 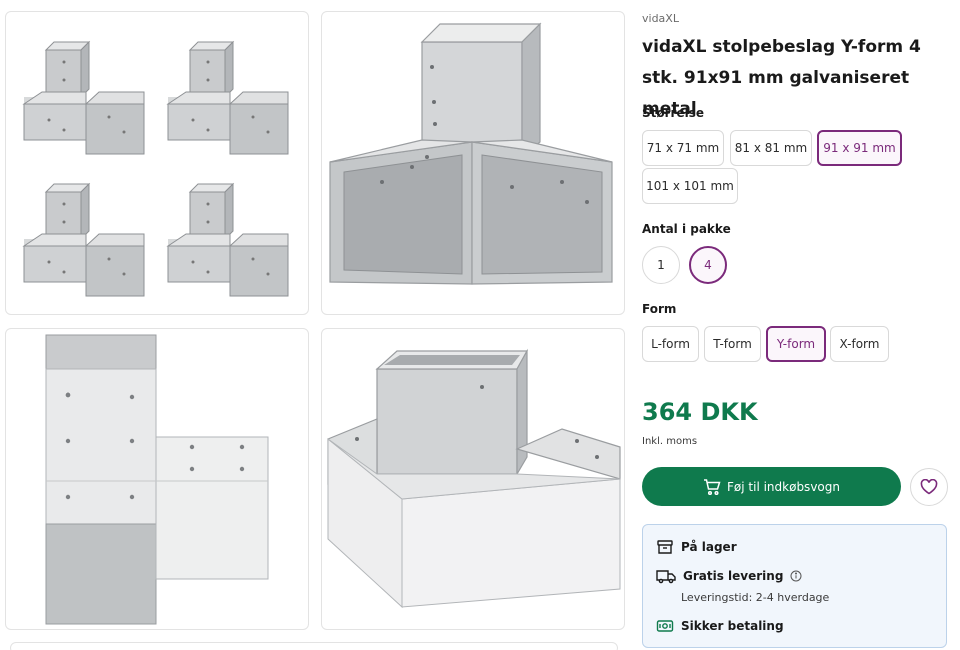 I want to click on info-icon, so click(x=796, y=576).